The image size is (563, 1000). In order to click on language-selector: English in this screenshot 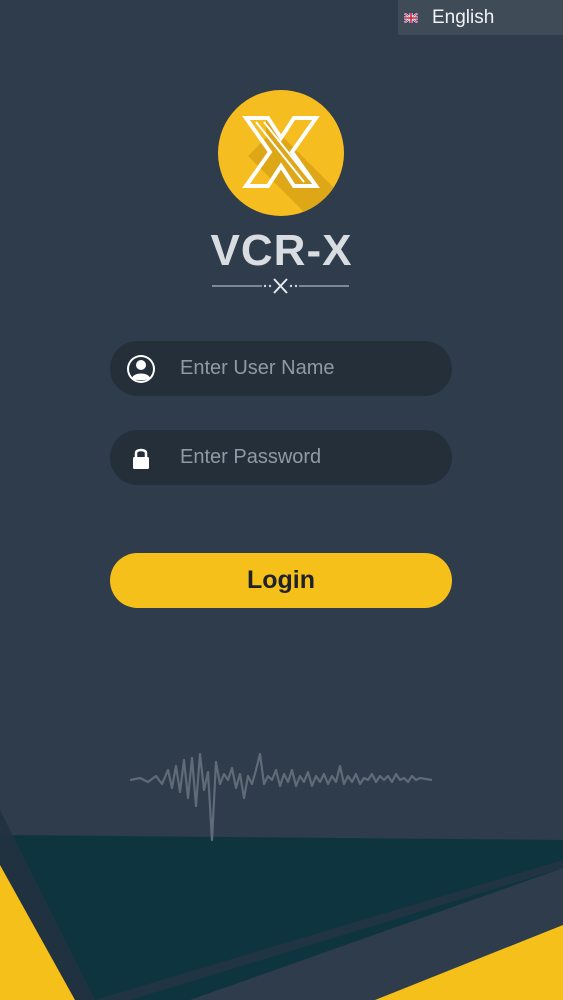, I will do `click(480, 17)`.